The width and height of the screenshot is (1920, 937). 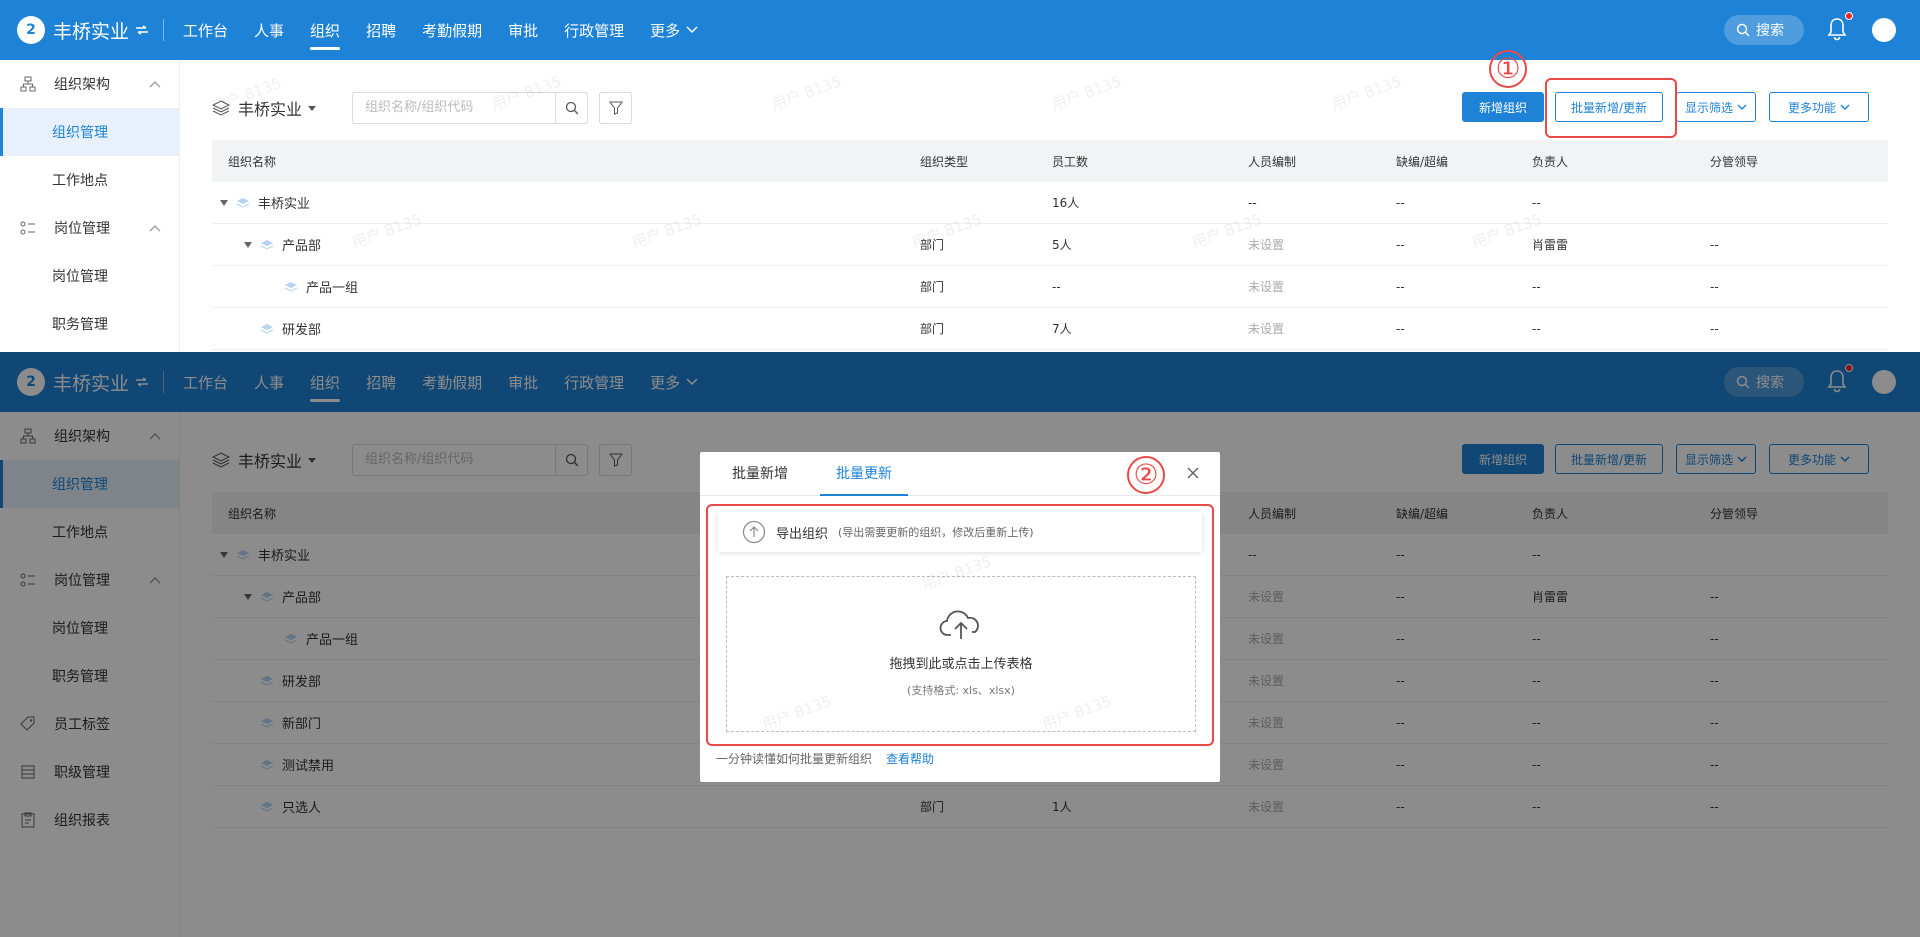 What do you see at coordinates (82, 229) in the screenshot?
I see `sidebar-group-label: 岗位管理` at bounding box center [82, 229].